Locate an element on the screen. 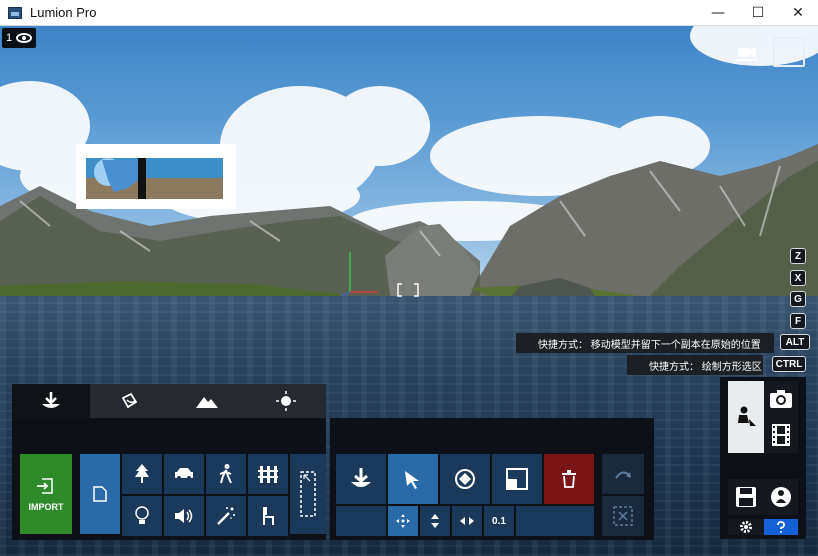 Image resolution: width=818 pixels, height=556 pixels. movie-mode-button is located at coordinates (781, 435).